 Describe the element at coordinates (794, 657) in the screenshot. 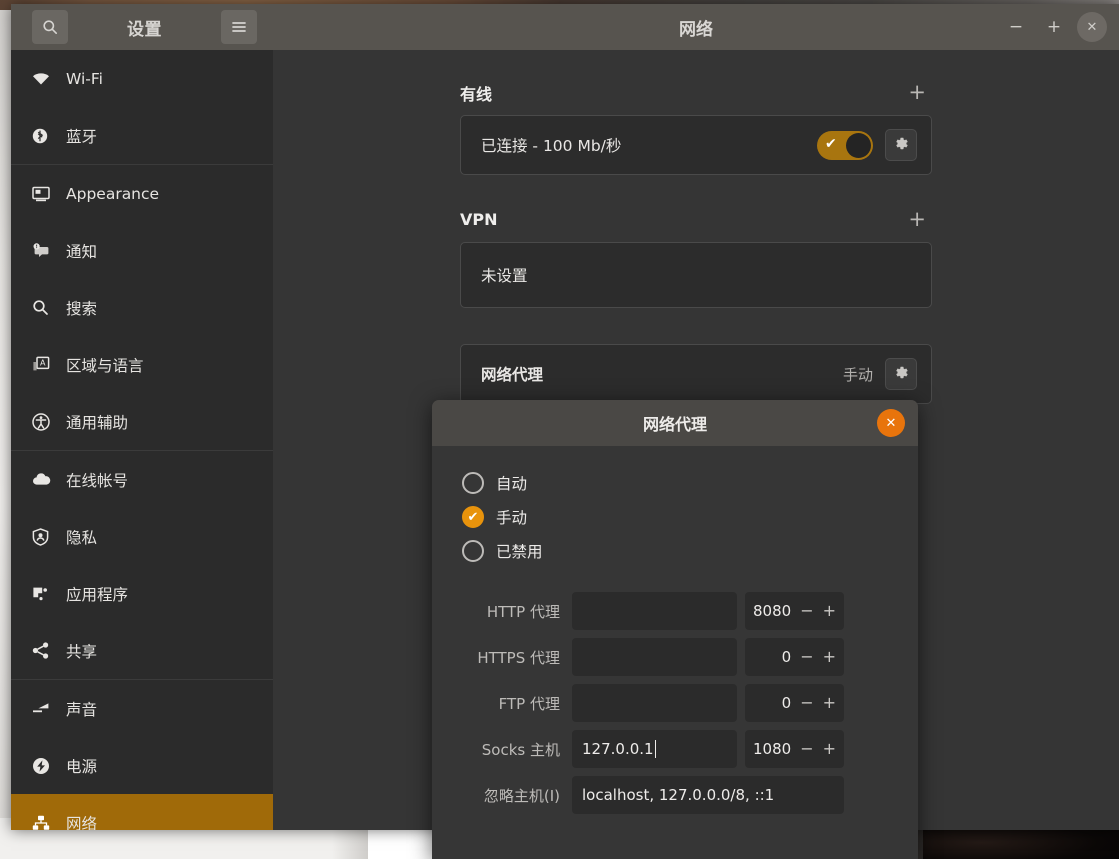

I see `https-proxy-port-stepper: 0 − +` at that location.